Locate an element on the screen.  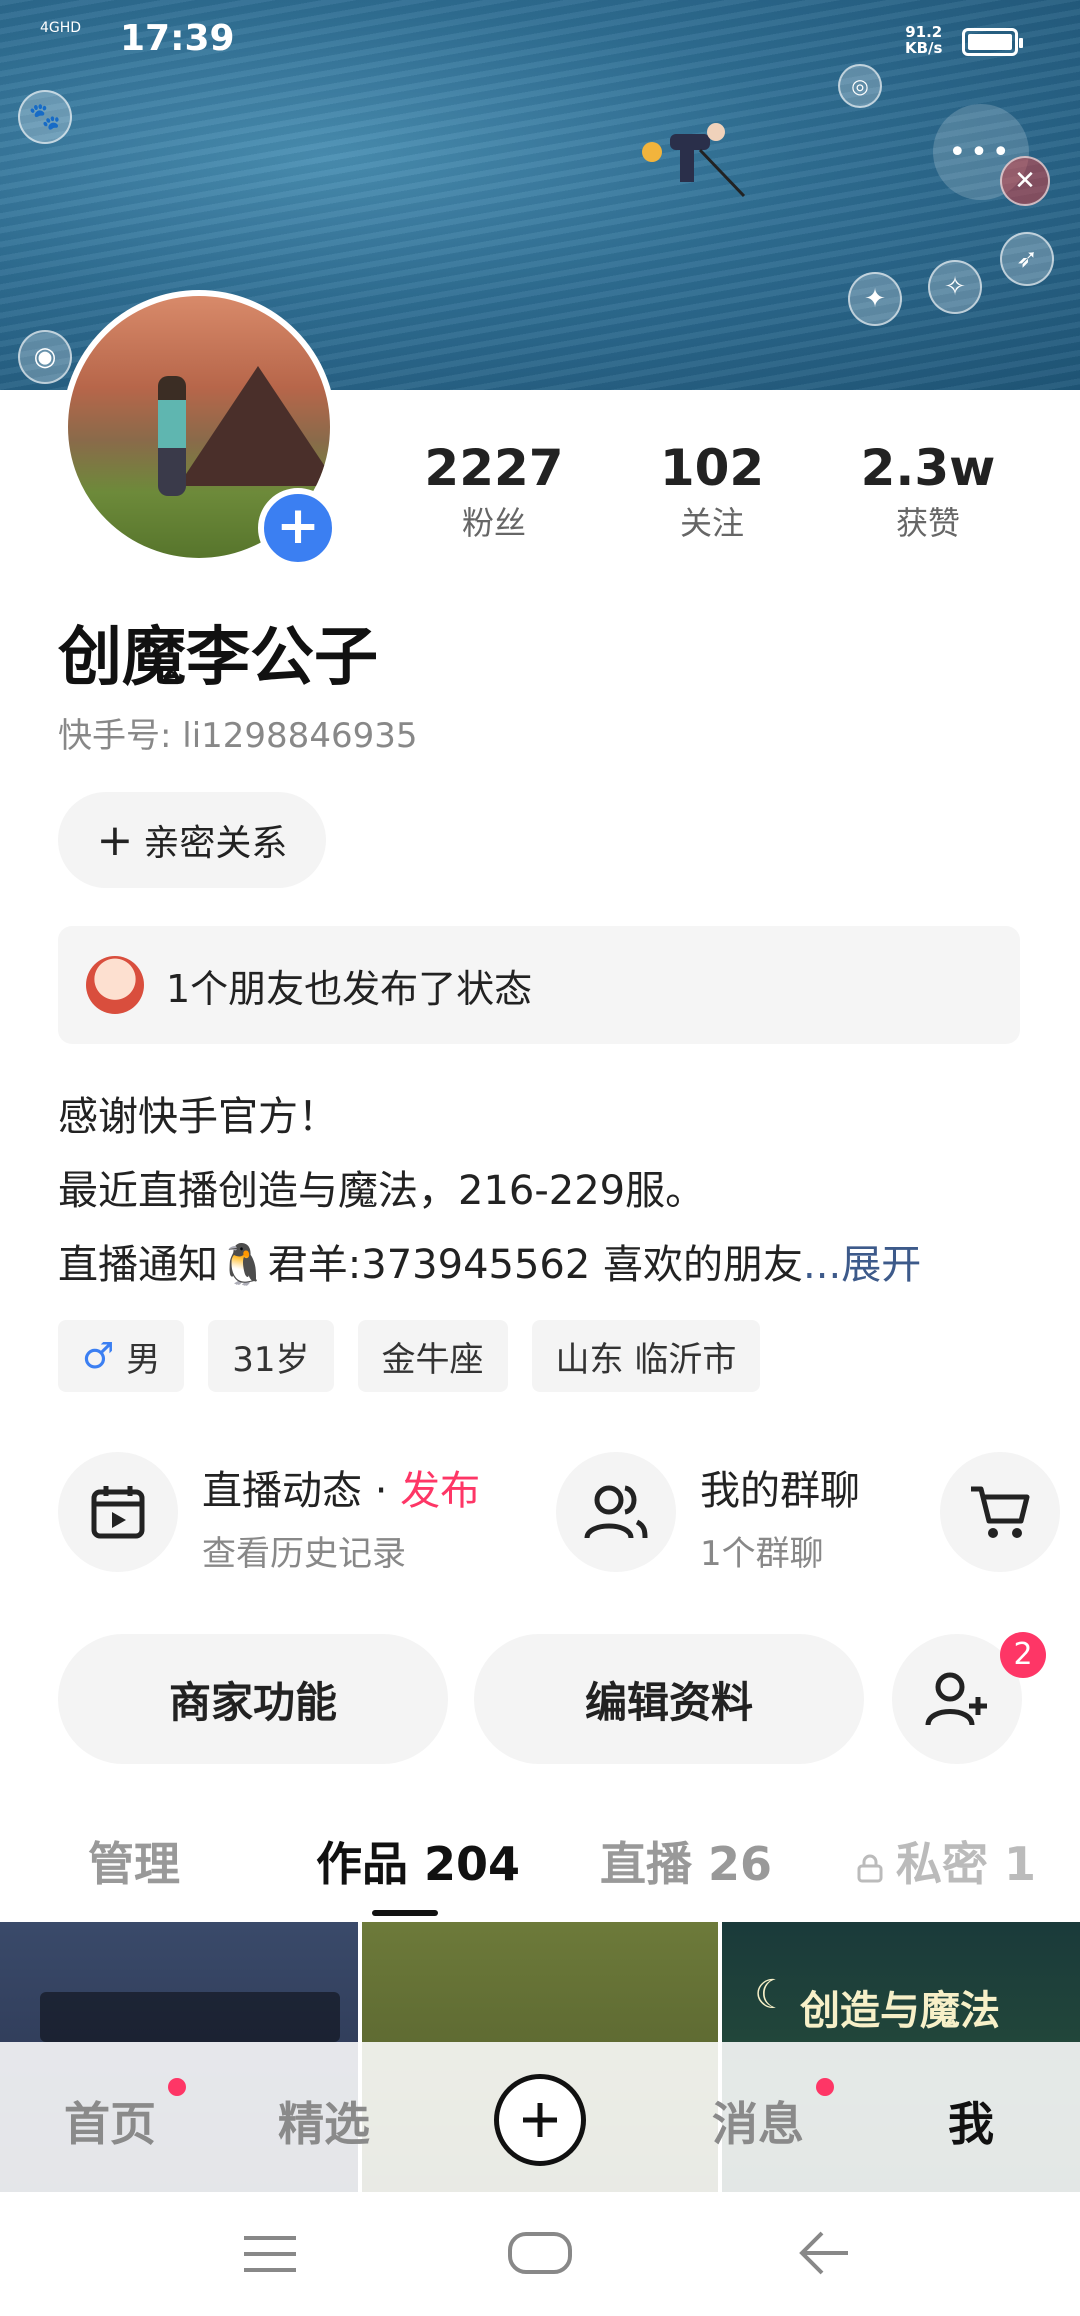
edit-profile-button: 编辑资料 is located at coordinates (669, 1699).